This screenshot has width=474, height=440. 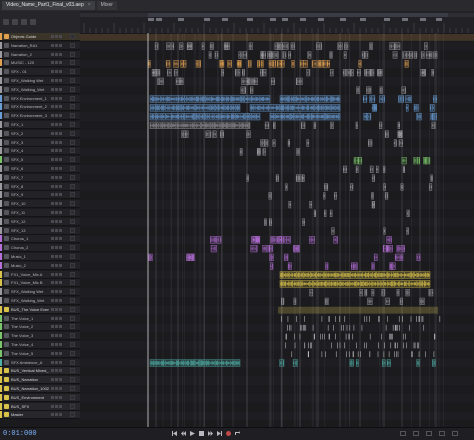 What do you see at coordinates (30, 370) in the screenshot?
I see `track-name: BUS_Vertical Mixed_1002` at bounding box center [30, 370].